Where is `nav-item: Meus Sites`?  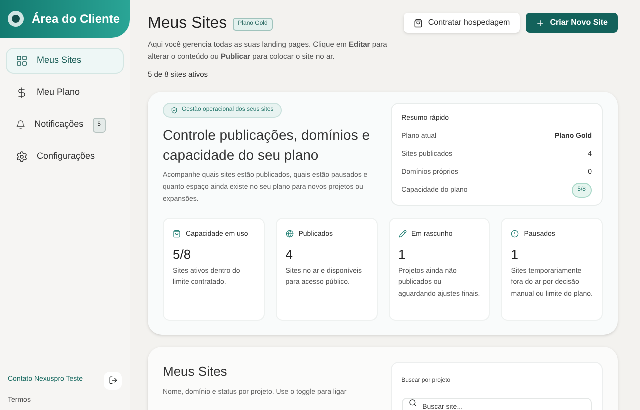
nav-item: Meus Sites is located at coordinates (65, 61).